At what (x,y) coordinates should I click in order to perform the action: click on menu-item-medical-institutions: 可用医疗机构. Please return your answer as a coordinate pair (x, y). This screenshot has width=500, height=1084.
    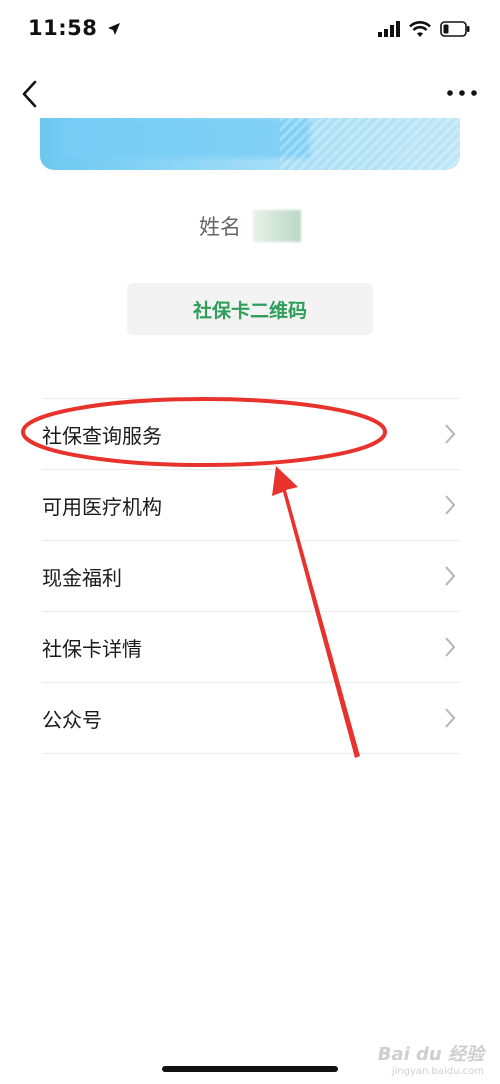
    Looking at the image, I should click on (251, 505).